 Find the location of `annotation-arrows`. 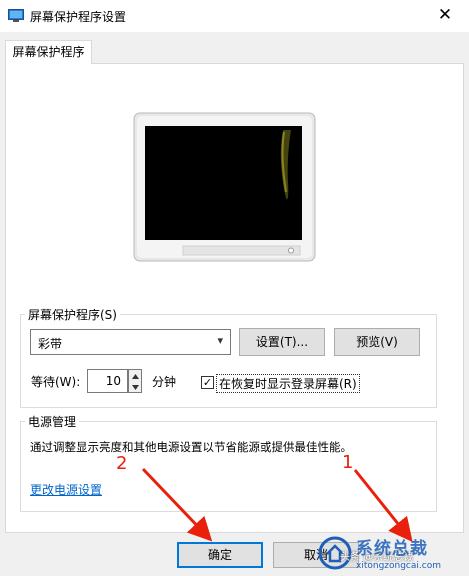

annotation-arrows is located at coordinates (277, 505).